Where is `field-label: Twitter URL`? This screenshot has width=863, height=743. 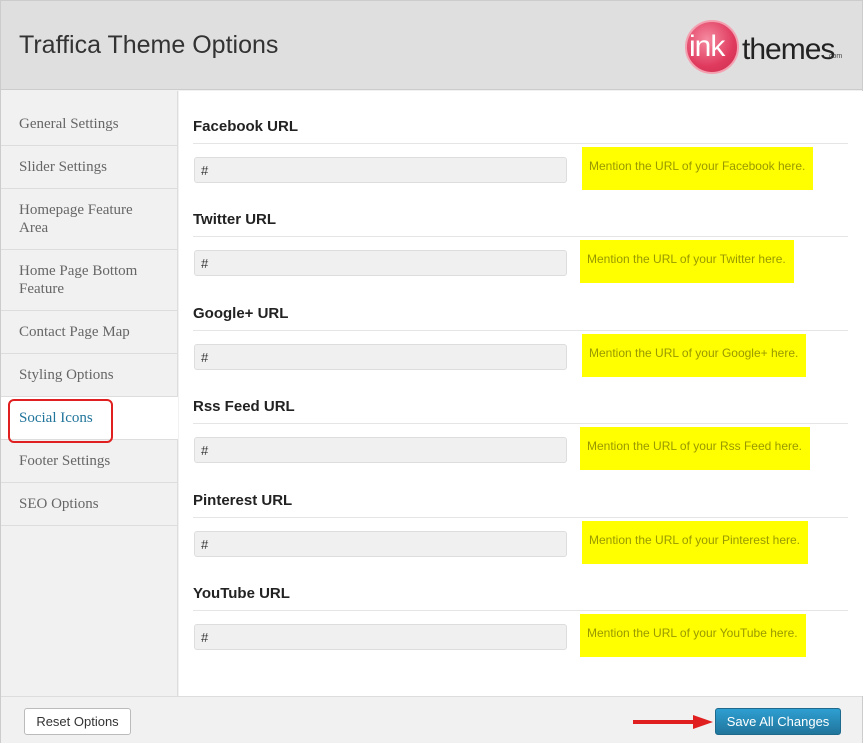 field-label: Twitter URL is located at coordinates (520, 214).